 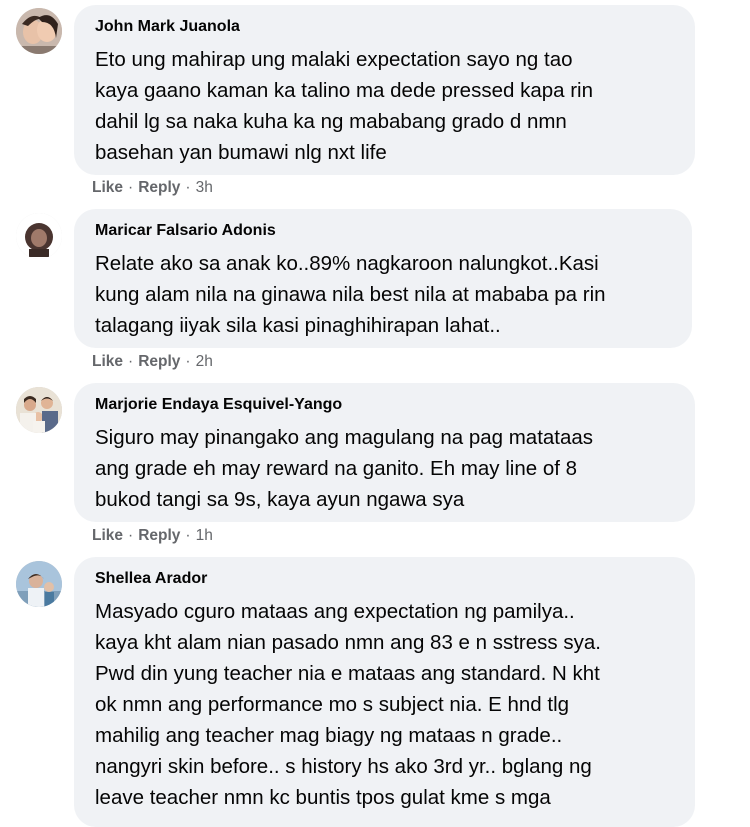 What do you see at coordinates (280, 499) in the screenshot?
I see `comment-line: bukod tangi sa 9s, kaya ayun ngawa sya` at bounding box center [280, 499].